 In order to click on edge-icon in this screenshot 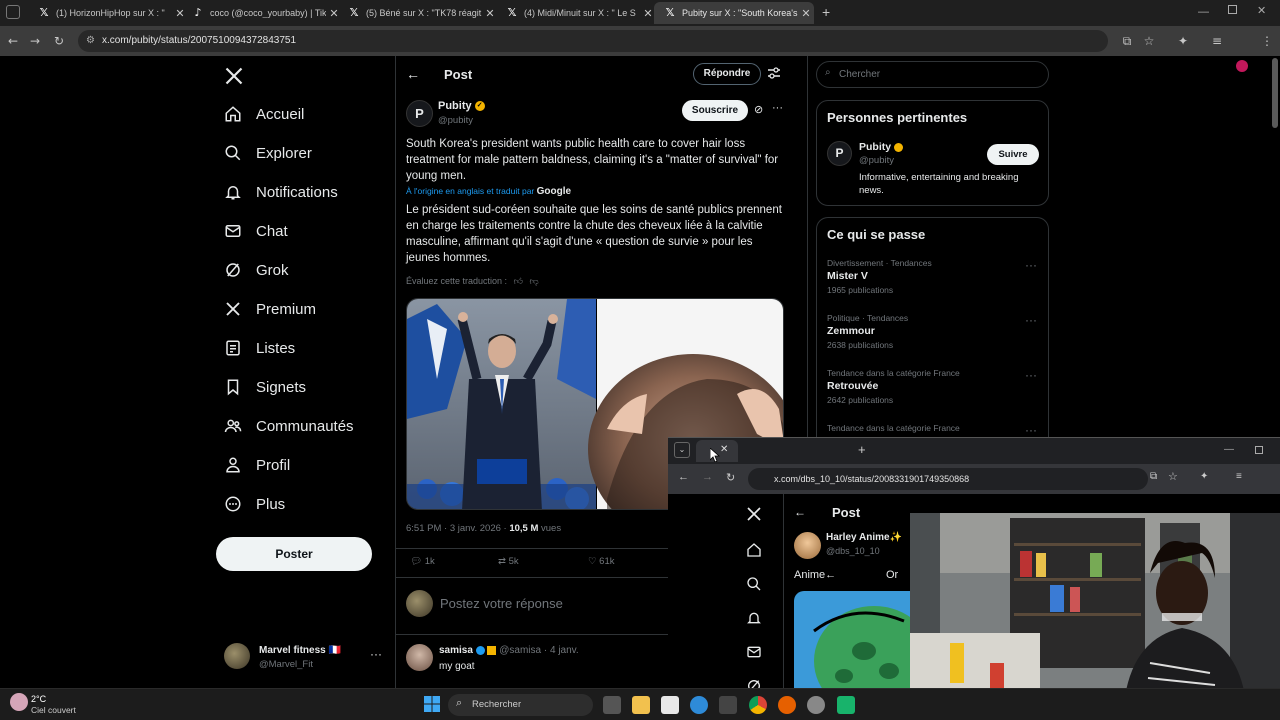, I will do `click(699, 705)`.